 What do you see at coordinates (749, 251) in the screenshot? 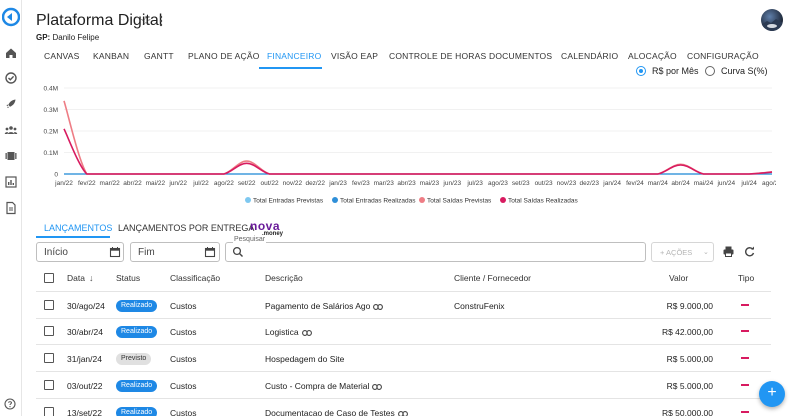
I see `refresh-icon` at bounding box center [749, 251].